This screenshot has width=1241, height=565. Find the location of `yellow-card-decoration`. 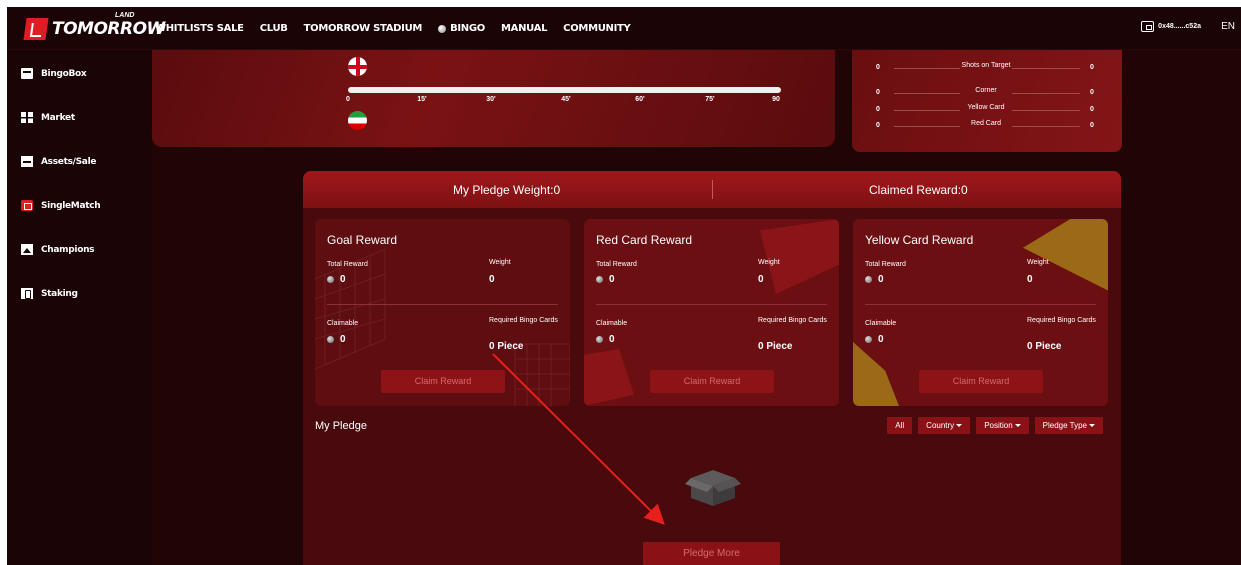

yellow-card-decoration is located at coordinates (876, 374).